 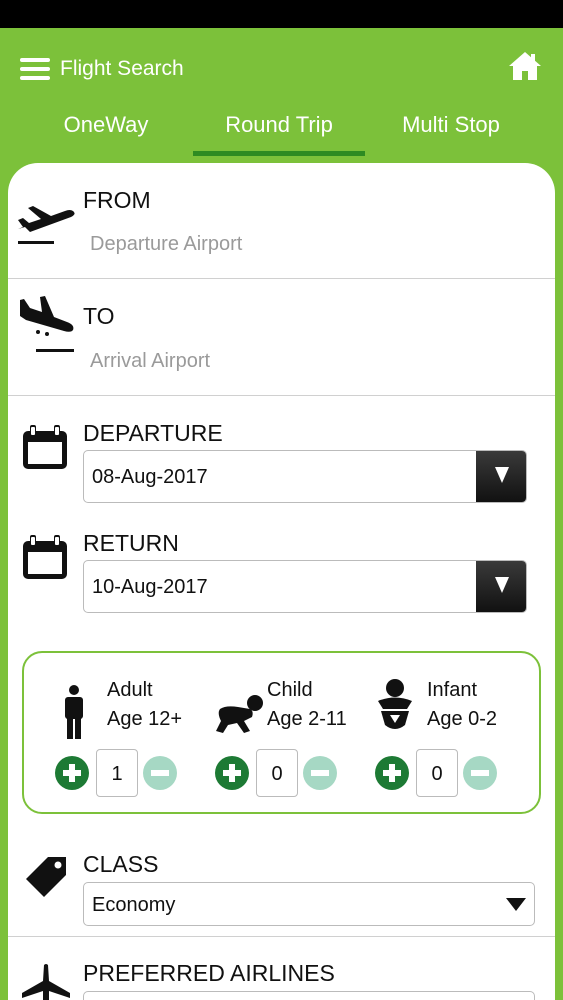 What do you see at coordinates (209, 973) in the screenshot?
I see `preferred-airlines-label: PREFERRED AIRLINES` at bounding box center [209, 973].